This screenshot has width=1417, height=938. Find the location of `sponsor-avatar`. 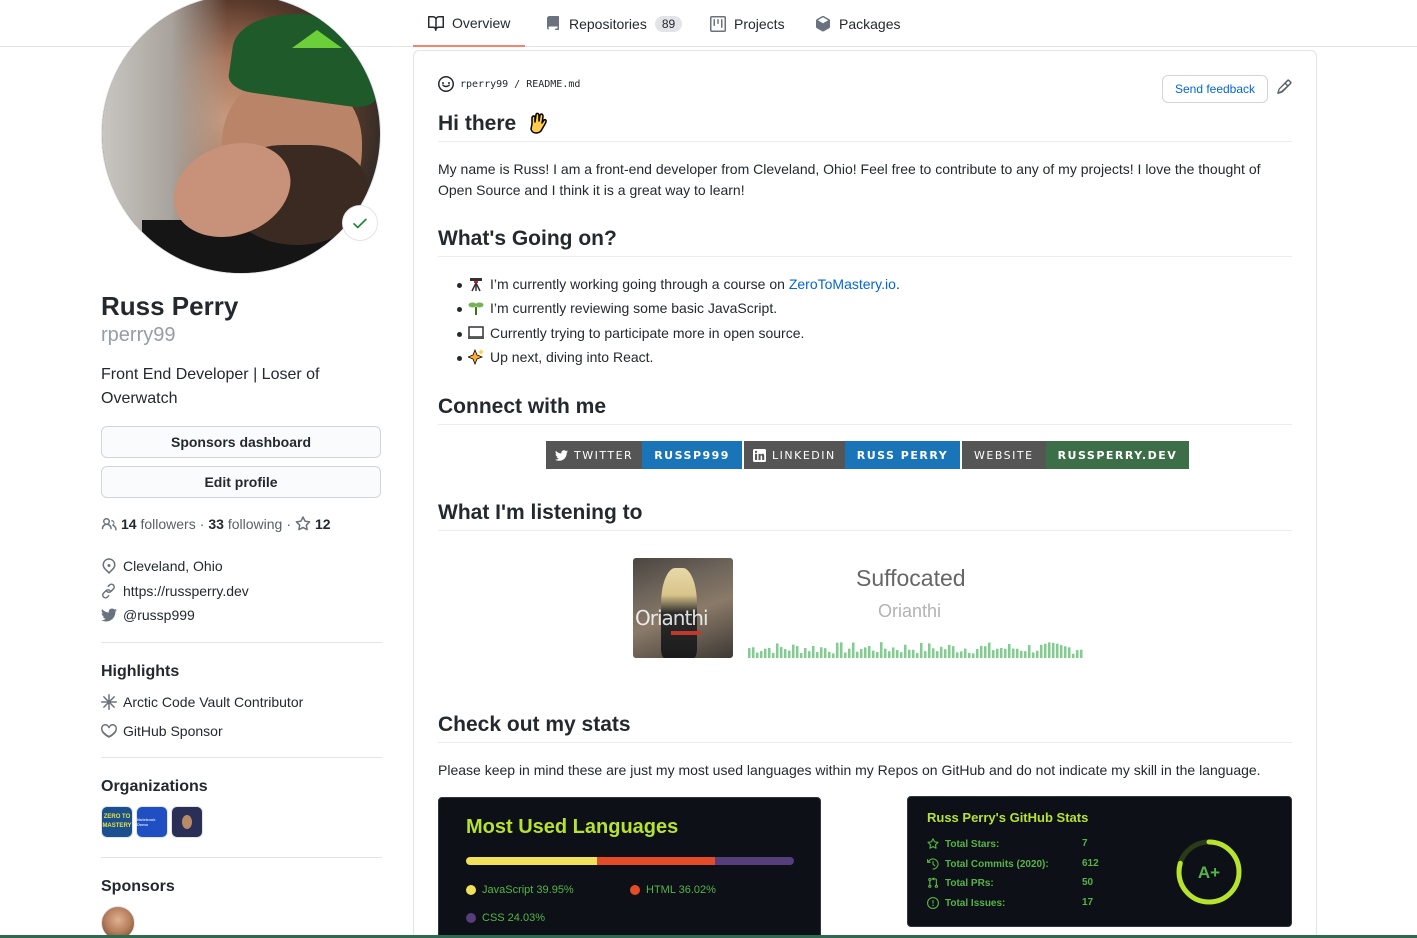

sponsor-avatar is located at coordinates (118, 922).